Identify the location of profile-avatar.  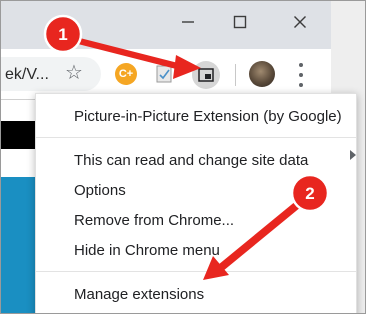
(262, 74).